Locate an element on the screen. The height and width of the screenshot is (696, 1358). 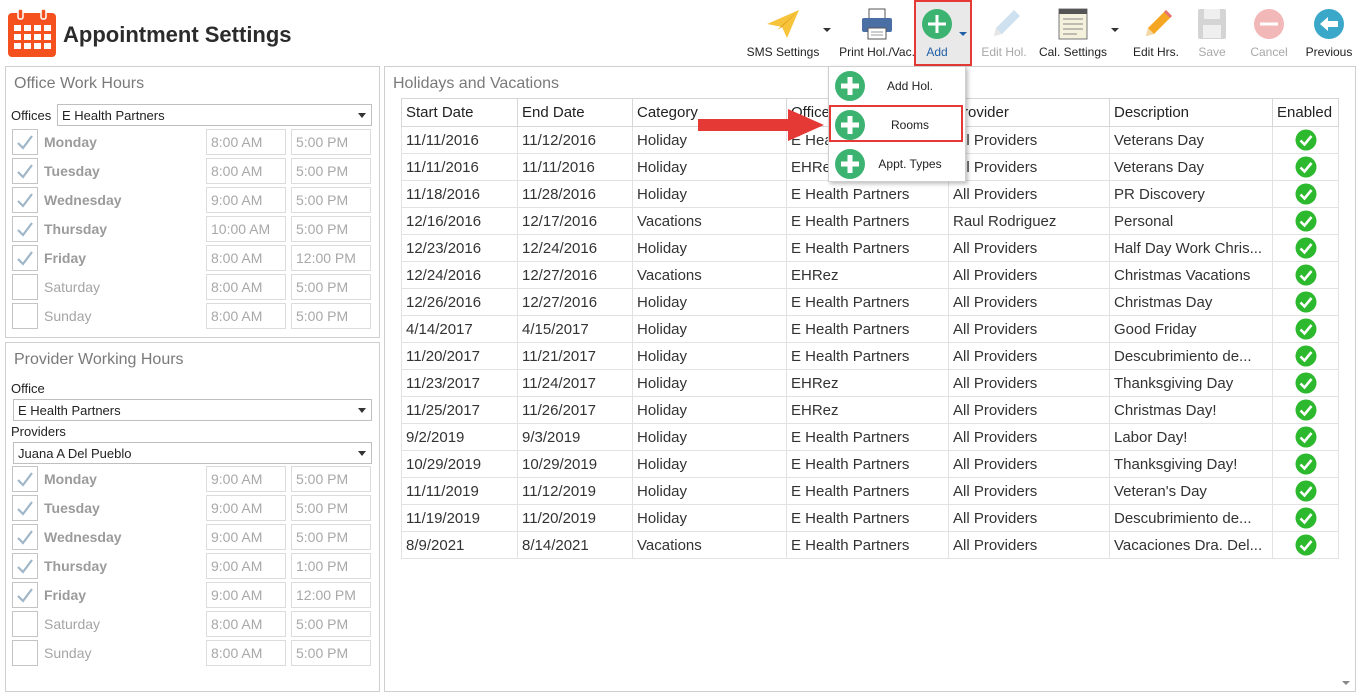
office-select: E Health Partners is located at coordinates (192, 410).